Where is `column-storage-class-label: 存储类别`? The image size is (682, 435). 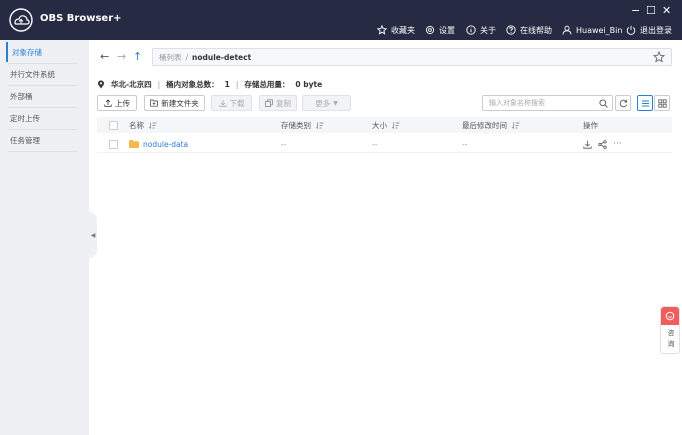 column-storage-class-label: 存储类别 is located at coordinates (296, 125).